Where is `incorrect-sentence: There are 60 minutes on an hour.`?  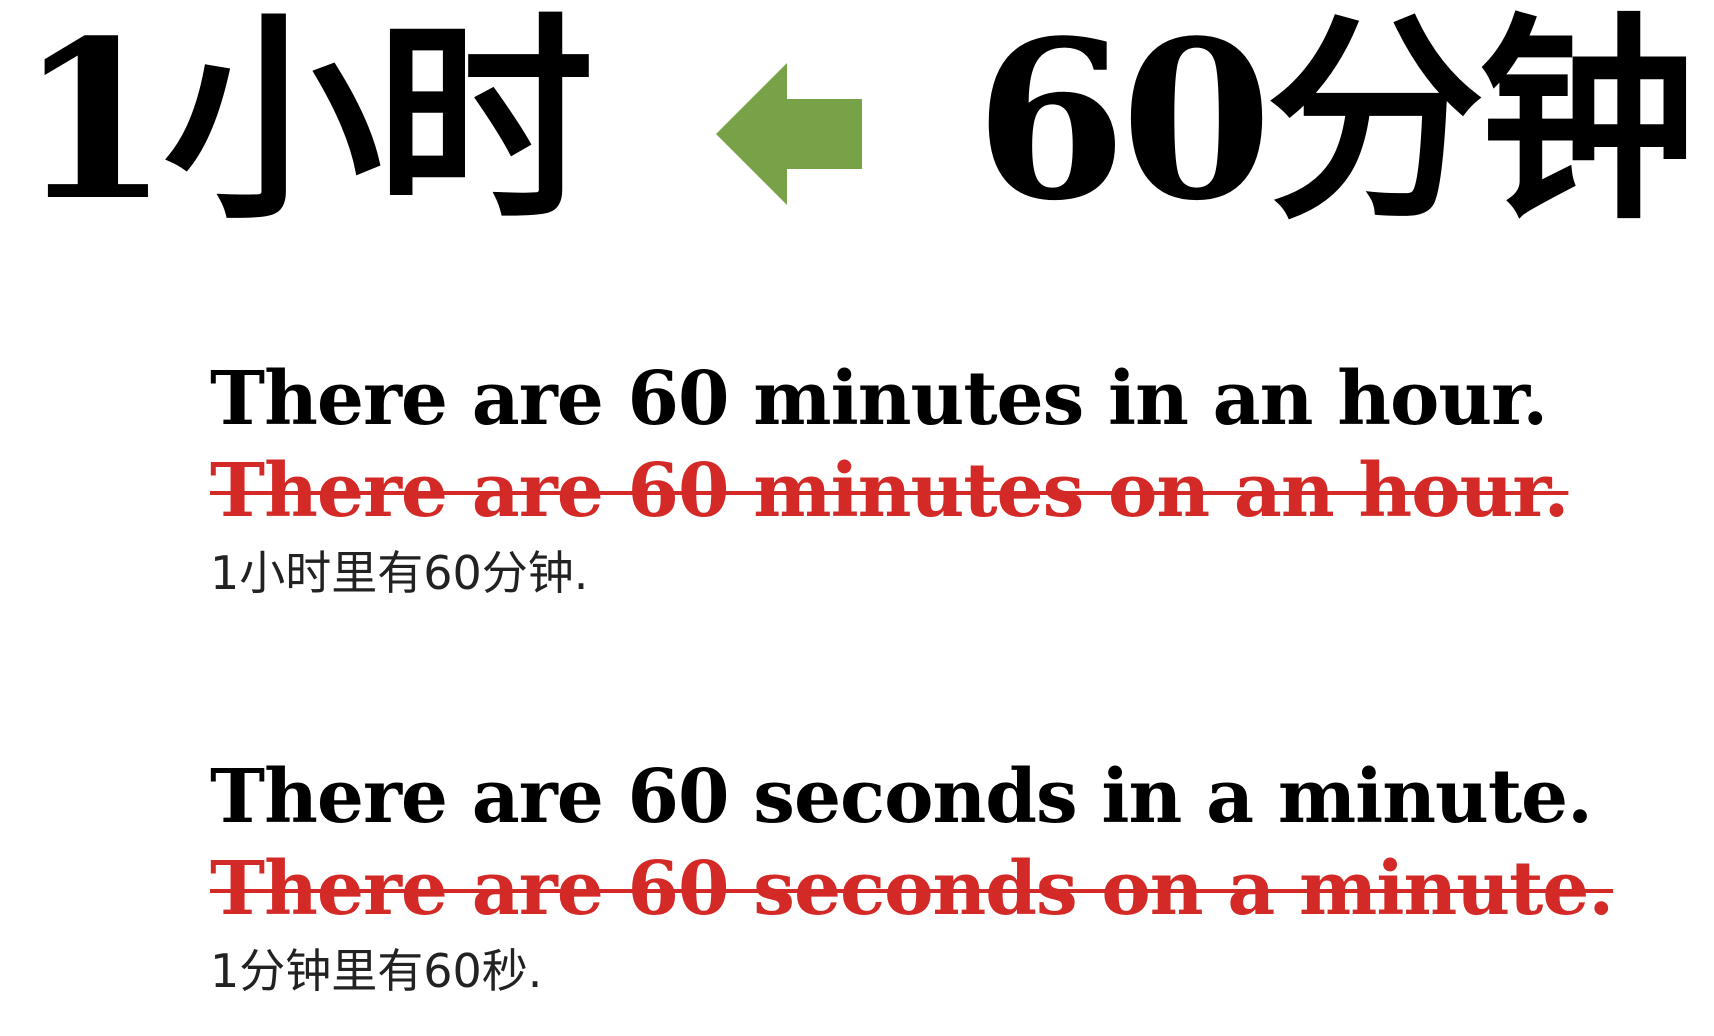
incorrect-sentence: There are 60 minutes on an hour. is located at coordinates (889, 491).